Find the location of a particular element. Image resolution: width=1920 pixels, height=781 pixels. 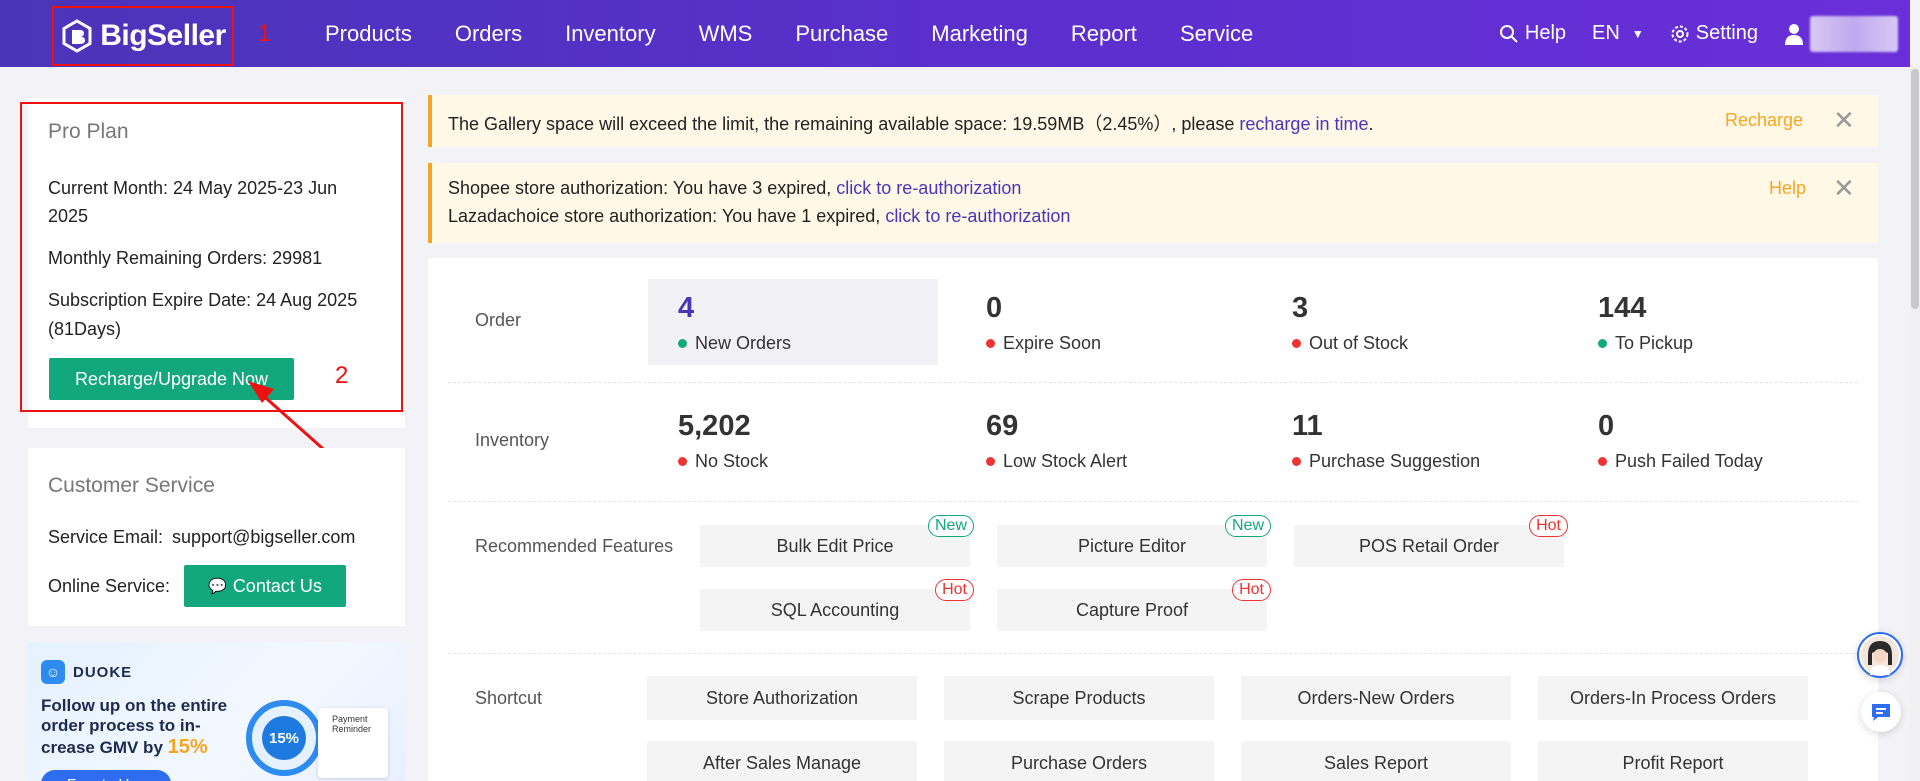

feature-pos-retail-order: POS Retail Order Hot is located at coordinates (1431, 541).